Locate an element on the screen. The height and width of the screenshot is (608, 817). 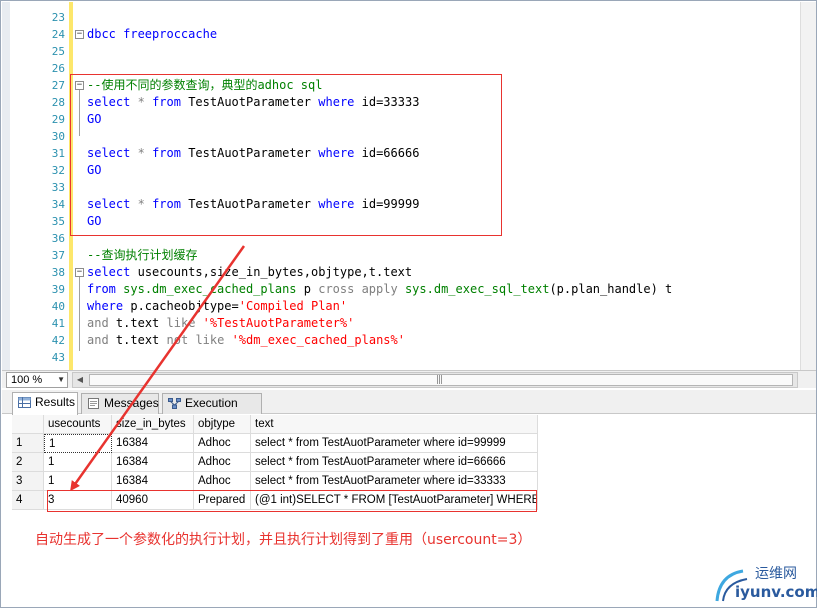
line-number: 41 is located at coordinates (58, 323).